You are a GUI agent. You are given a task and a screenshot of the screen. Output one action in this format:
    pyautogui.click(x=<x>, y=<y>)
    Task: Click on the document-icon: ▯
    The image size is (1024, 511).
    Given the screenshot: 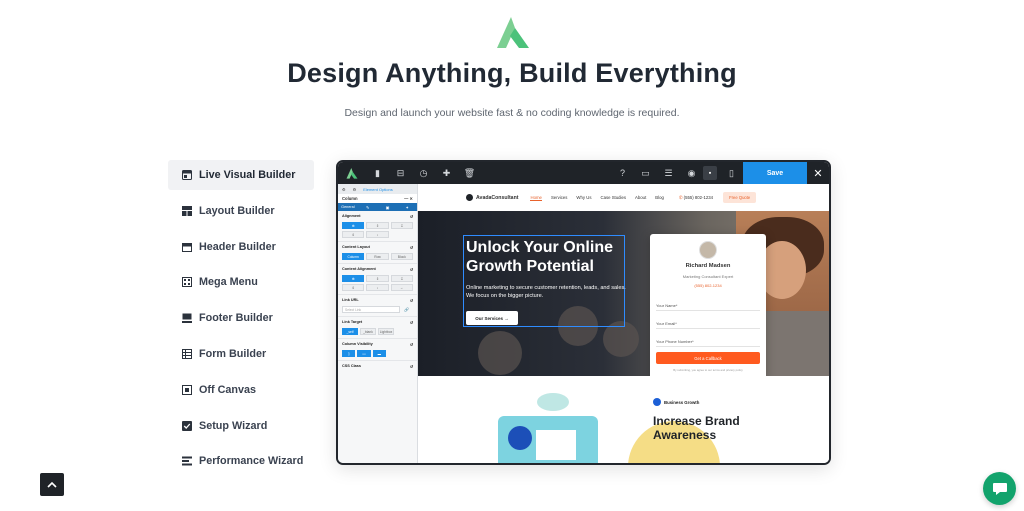 What is the action you would take?
    pyautogui.click(x=731, y=173)
    